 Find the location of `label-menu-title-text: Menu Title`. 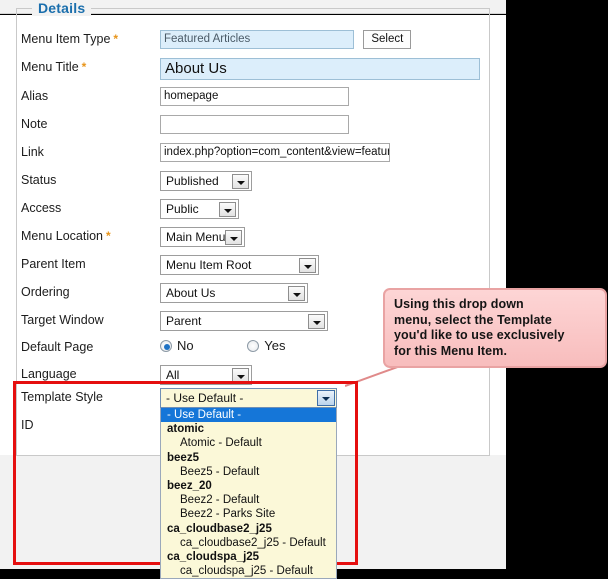

label-menu-title-text: Menu Title is located at coordinates (50, 67).